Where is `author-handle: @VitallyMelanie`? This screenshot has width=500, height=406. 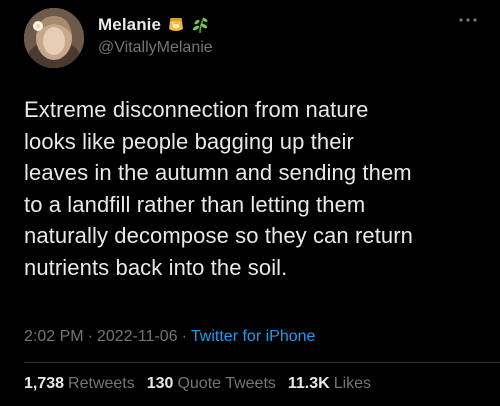 author-handle: @VitallyMelanie is located at coordinates (155, 48).